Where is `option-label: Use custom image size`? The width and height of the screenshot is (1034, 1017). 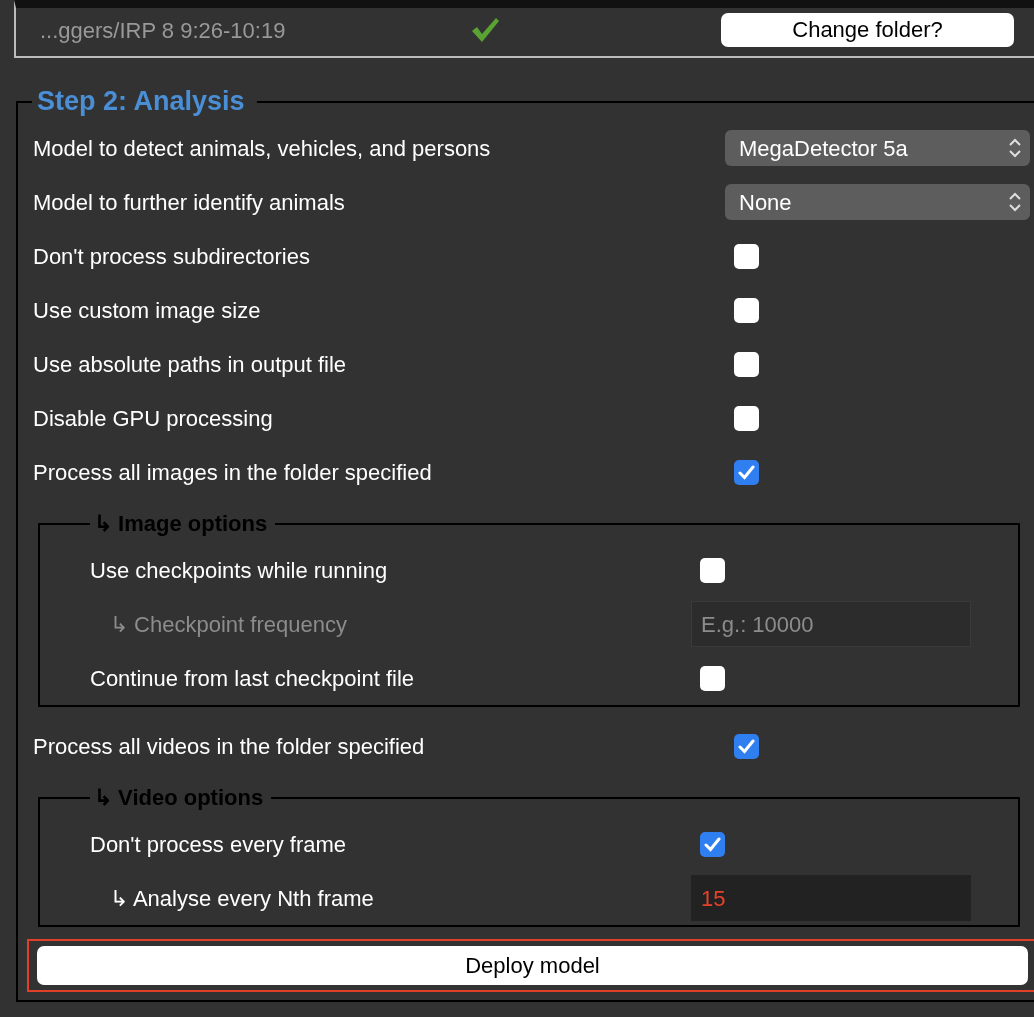 option-label: Use custom image size is located at coordinates (147, 310).